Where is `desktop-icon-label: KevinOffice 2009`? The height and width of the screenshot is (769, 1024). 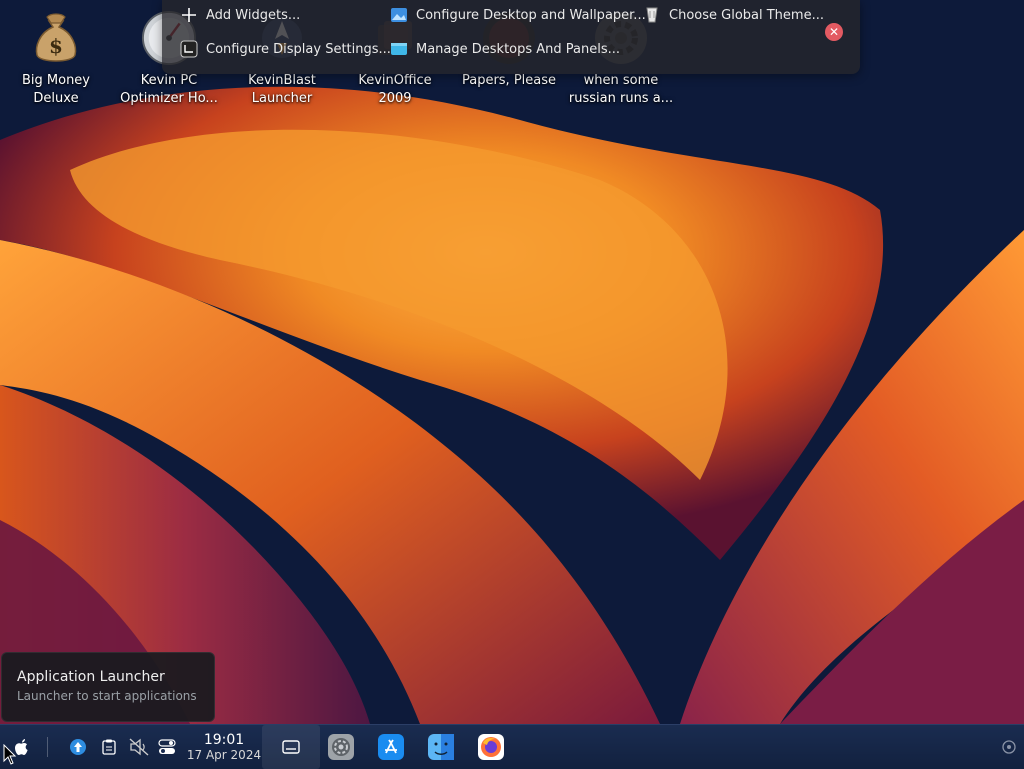 desktop-icon-label: KevinOffice 2009 is located at coordinates (395, 89).